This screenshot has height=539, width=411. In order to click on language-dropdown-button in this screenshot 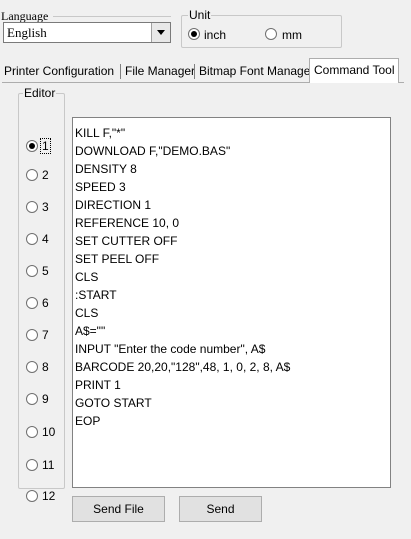, I will do `click(160, 32)`.